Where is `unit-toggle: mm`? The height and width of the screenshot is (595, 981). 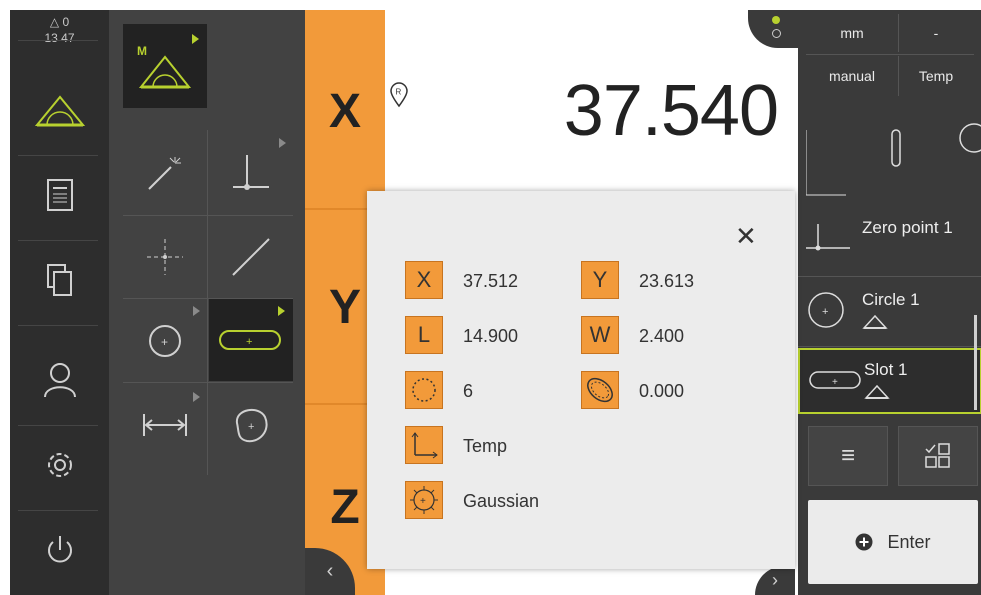 unit-toggle: mm is located at coordinates (852, 33).